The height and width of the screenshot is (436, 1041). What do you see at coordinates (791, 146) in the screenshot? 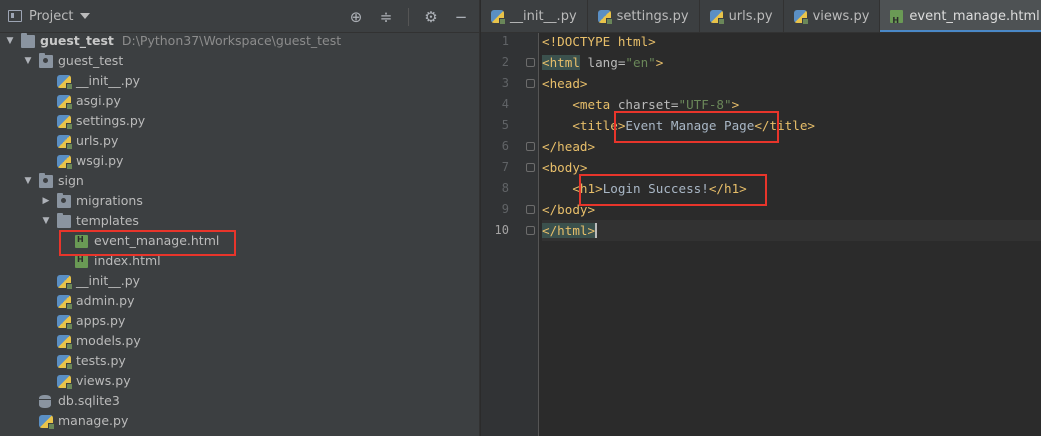
I see `code-line: </head>` at bounding box center [791, 146].